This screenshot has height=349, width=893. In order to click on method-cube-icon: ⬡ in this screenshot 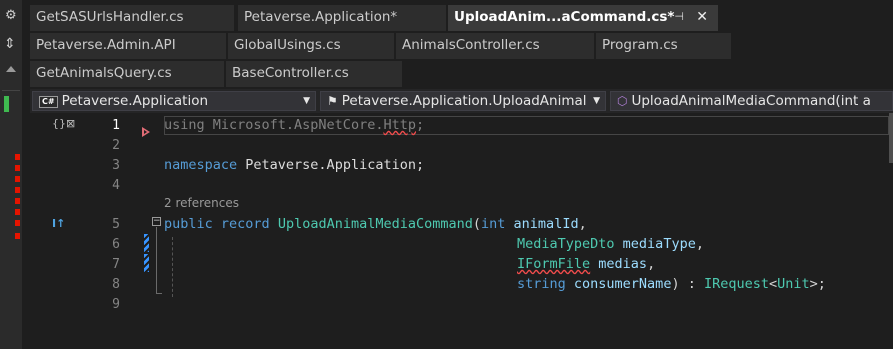, I will do `click(622, 101)`.